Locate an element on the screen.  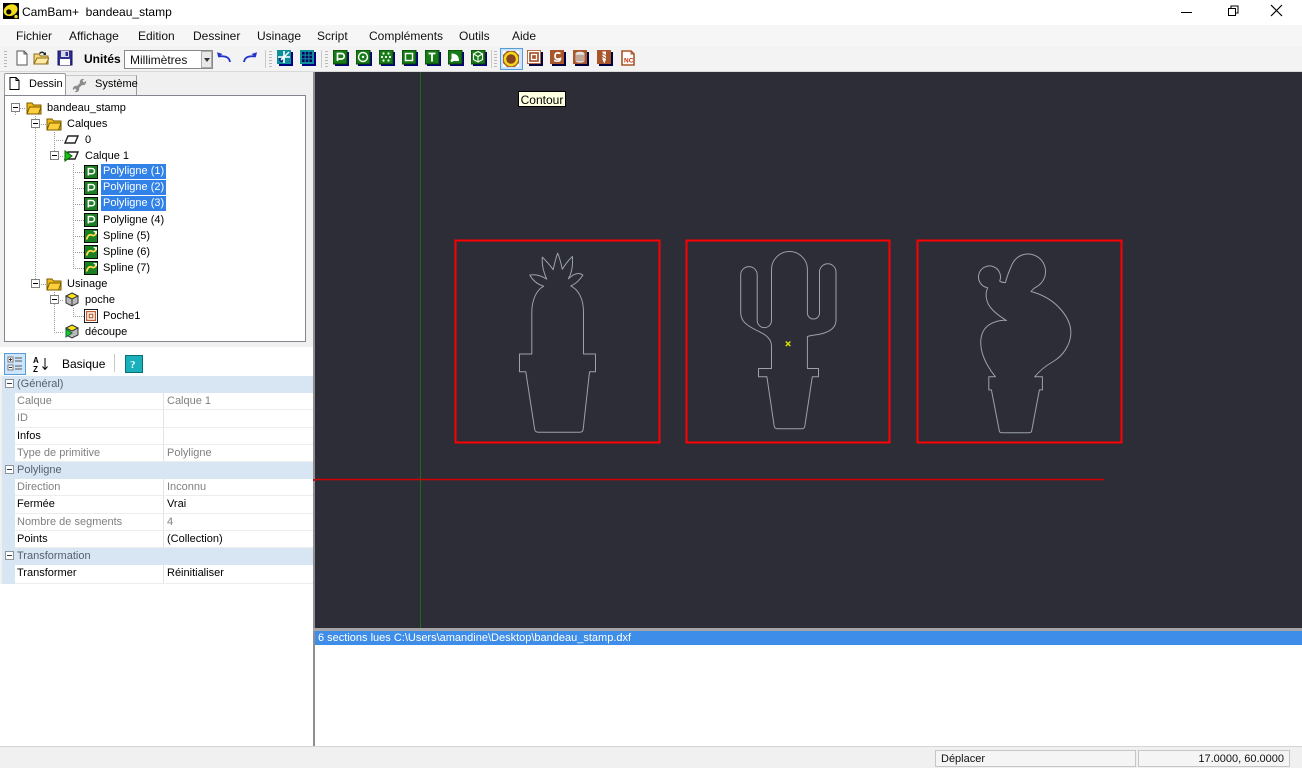
svg-text: Z is located at coordinates (35, 369).